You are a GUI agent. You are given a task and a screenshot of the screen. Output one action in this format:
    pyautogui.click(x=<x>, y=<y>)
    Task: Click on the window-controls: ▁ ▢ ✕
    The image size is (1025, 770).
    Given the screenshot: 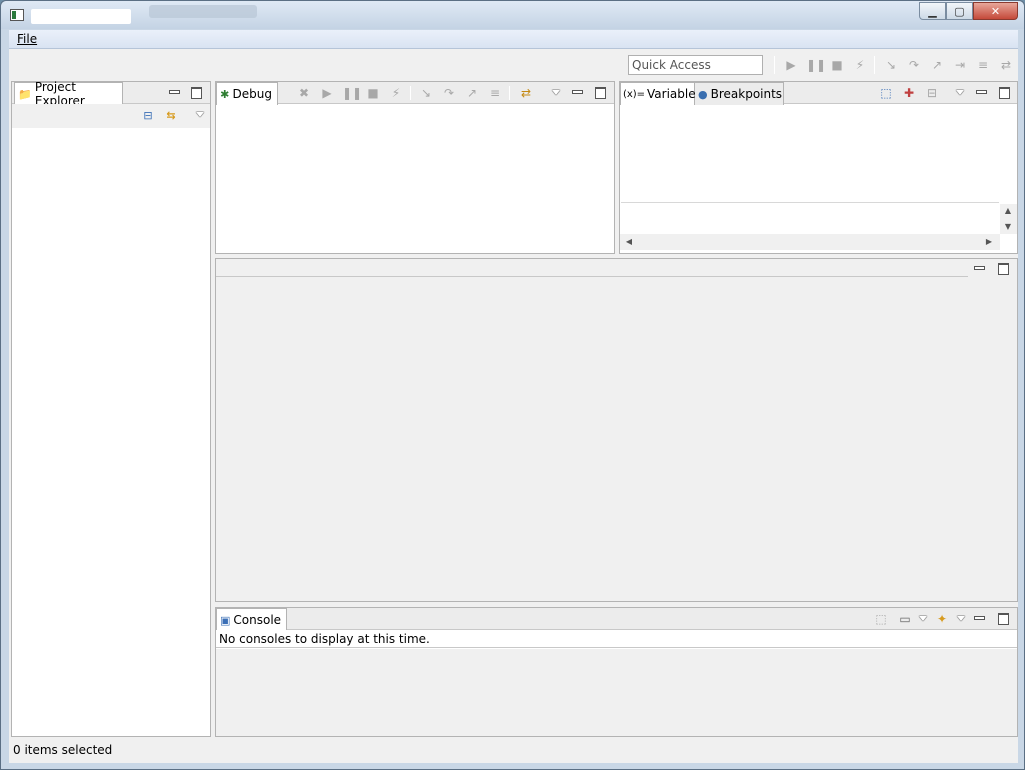 What is the action you would take?
    pyautogui.click(x=968, y=11)
    